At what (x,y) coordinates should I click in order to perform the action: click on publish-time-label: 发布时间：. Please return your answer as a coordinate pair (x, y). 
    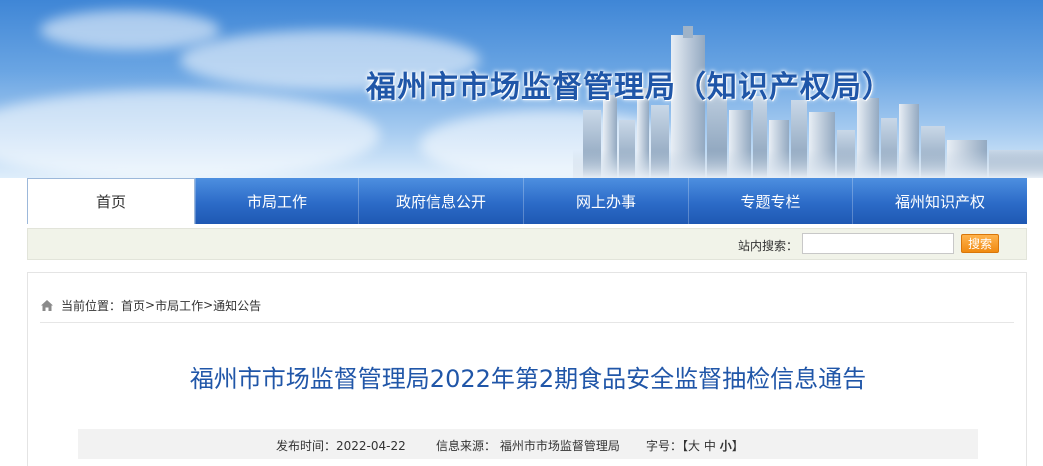
    Looking at the image, I should click on (306, 446).